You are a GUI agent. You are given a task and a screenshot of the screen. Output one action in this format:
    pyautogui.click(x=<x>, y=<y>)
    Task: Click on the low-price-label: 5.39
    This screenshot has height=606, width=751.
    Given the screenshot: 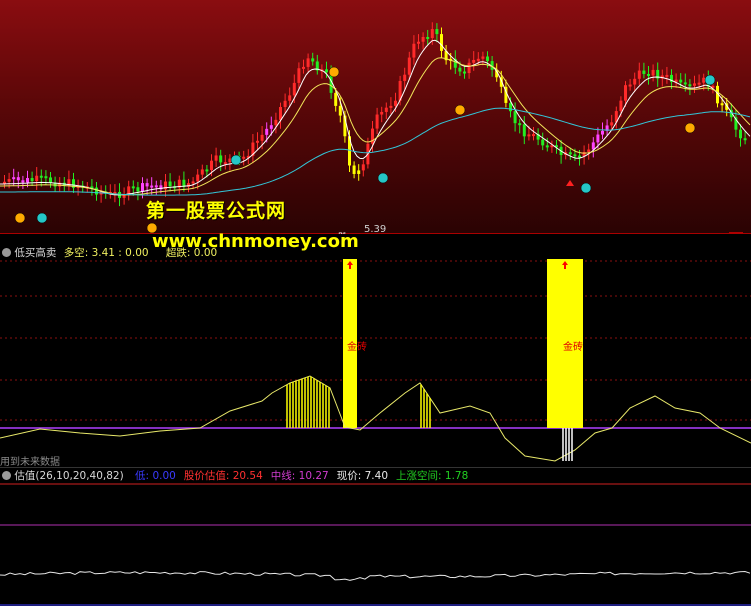 What is the action you would take?
    pyautogui.click(x=375, y=229)
    